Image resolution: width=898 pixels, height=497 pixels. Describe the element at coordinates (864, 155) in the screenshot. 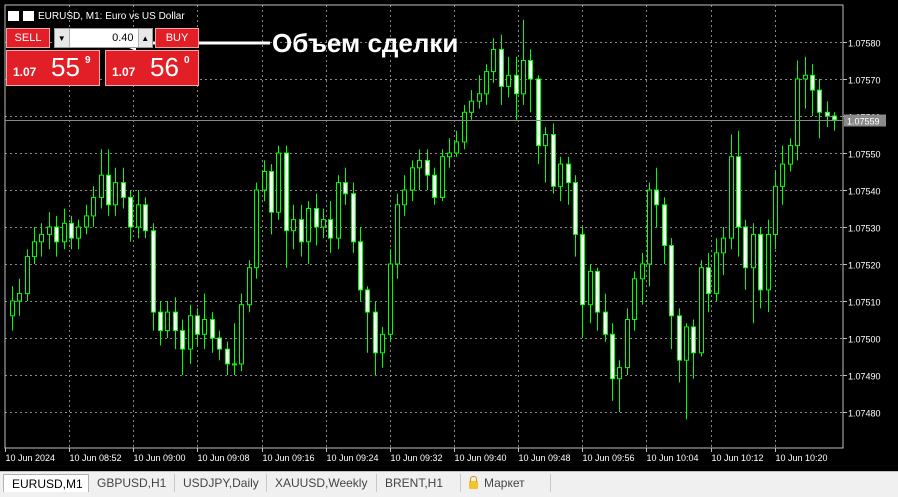

I see `y-tick-label: 1.07550` at that location.